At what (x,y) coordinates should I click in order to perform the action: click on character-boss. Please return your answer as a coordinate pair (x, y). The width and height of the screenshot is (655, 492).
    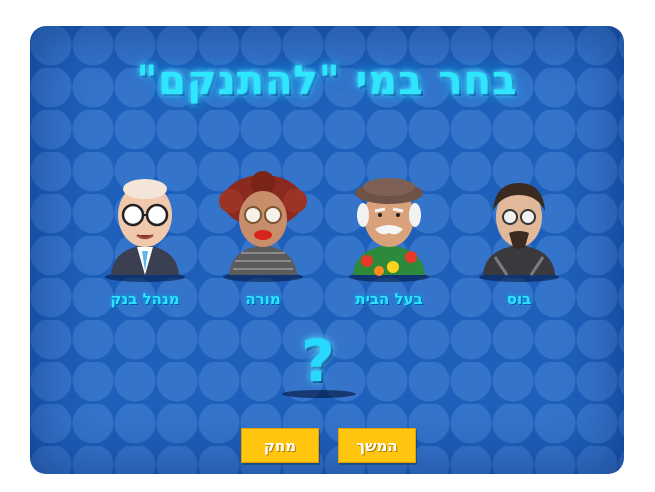
    Looking at the image, I should click on (519, 227).